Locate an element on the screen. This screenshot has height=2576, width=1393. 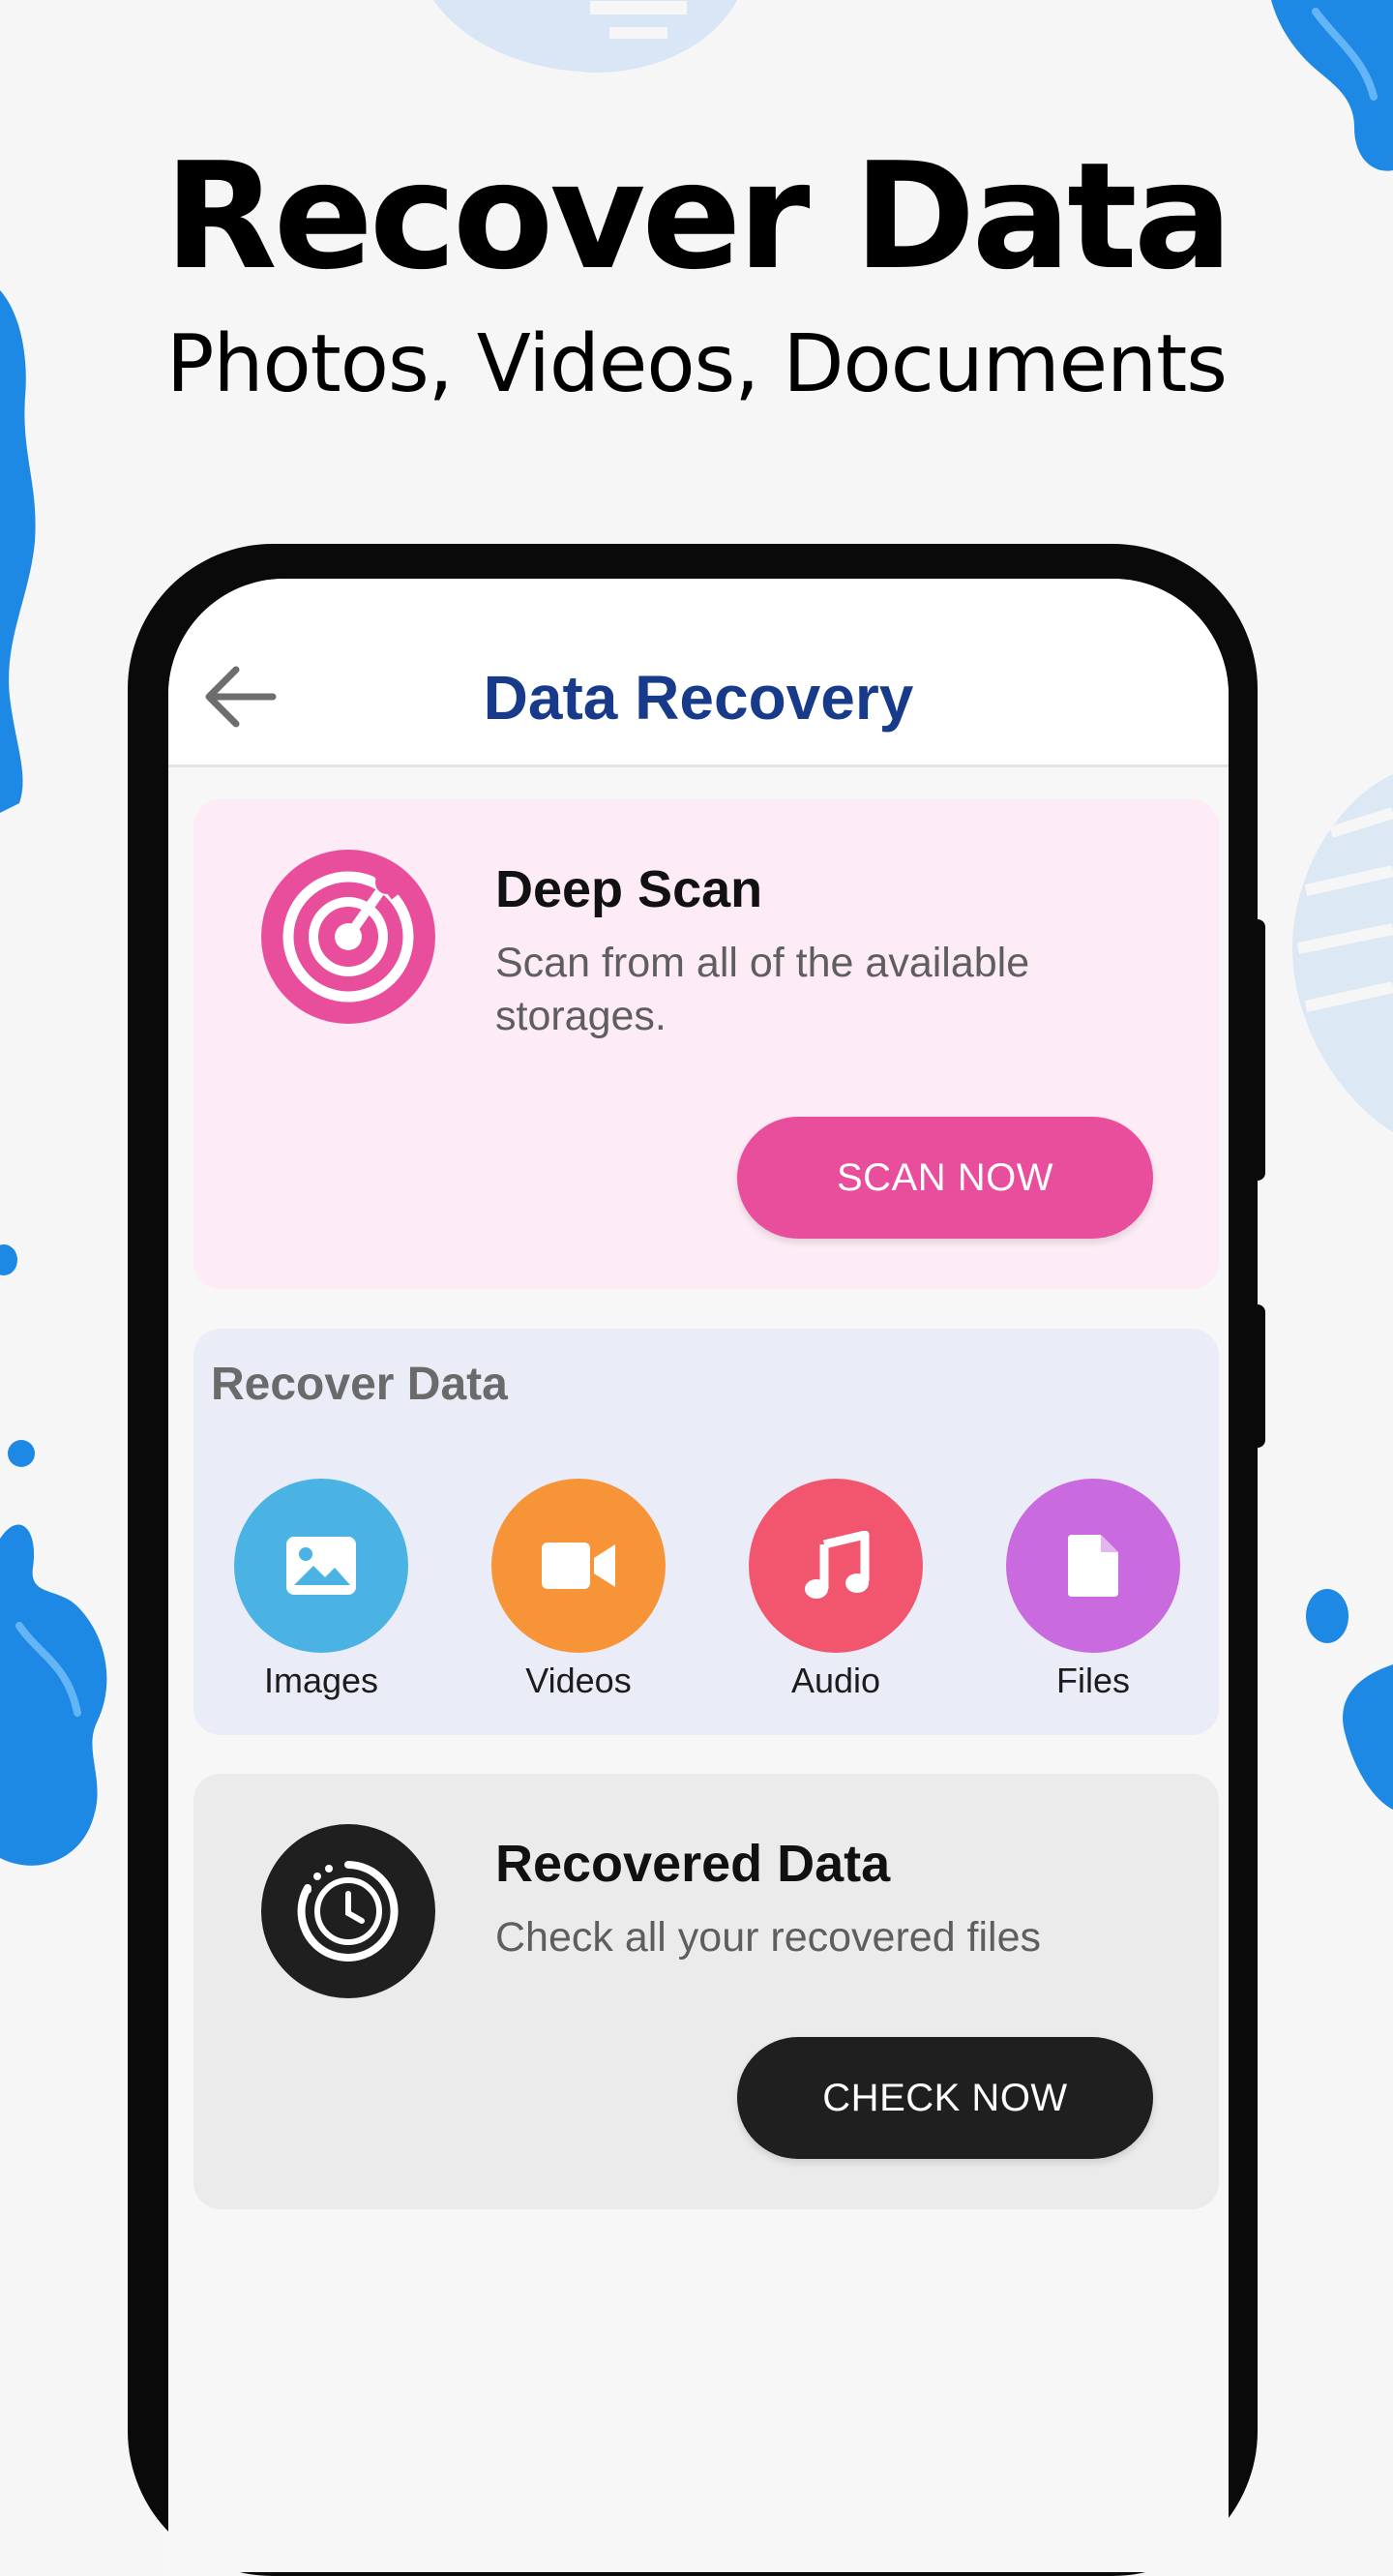
videos-icon-circle is located at coordinates (578, 1566).